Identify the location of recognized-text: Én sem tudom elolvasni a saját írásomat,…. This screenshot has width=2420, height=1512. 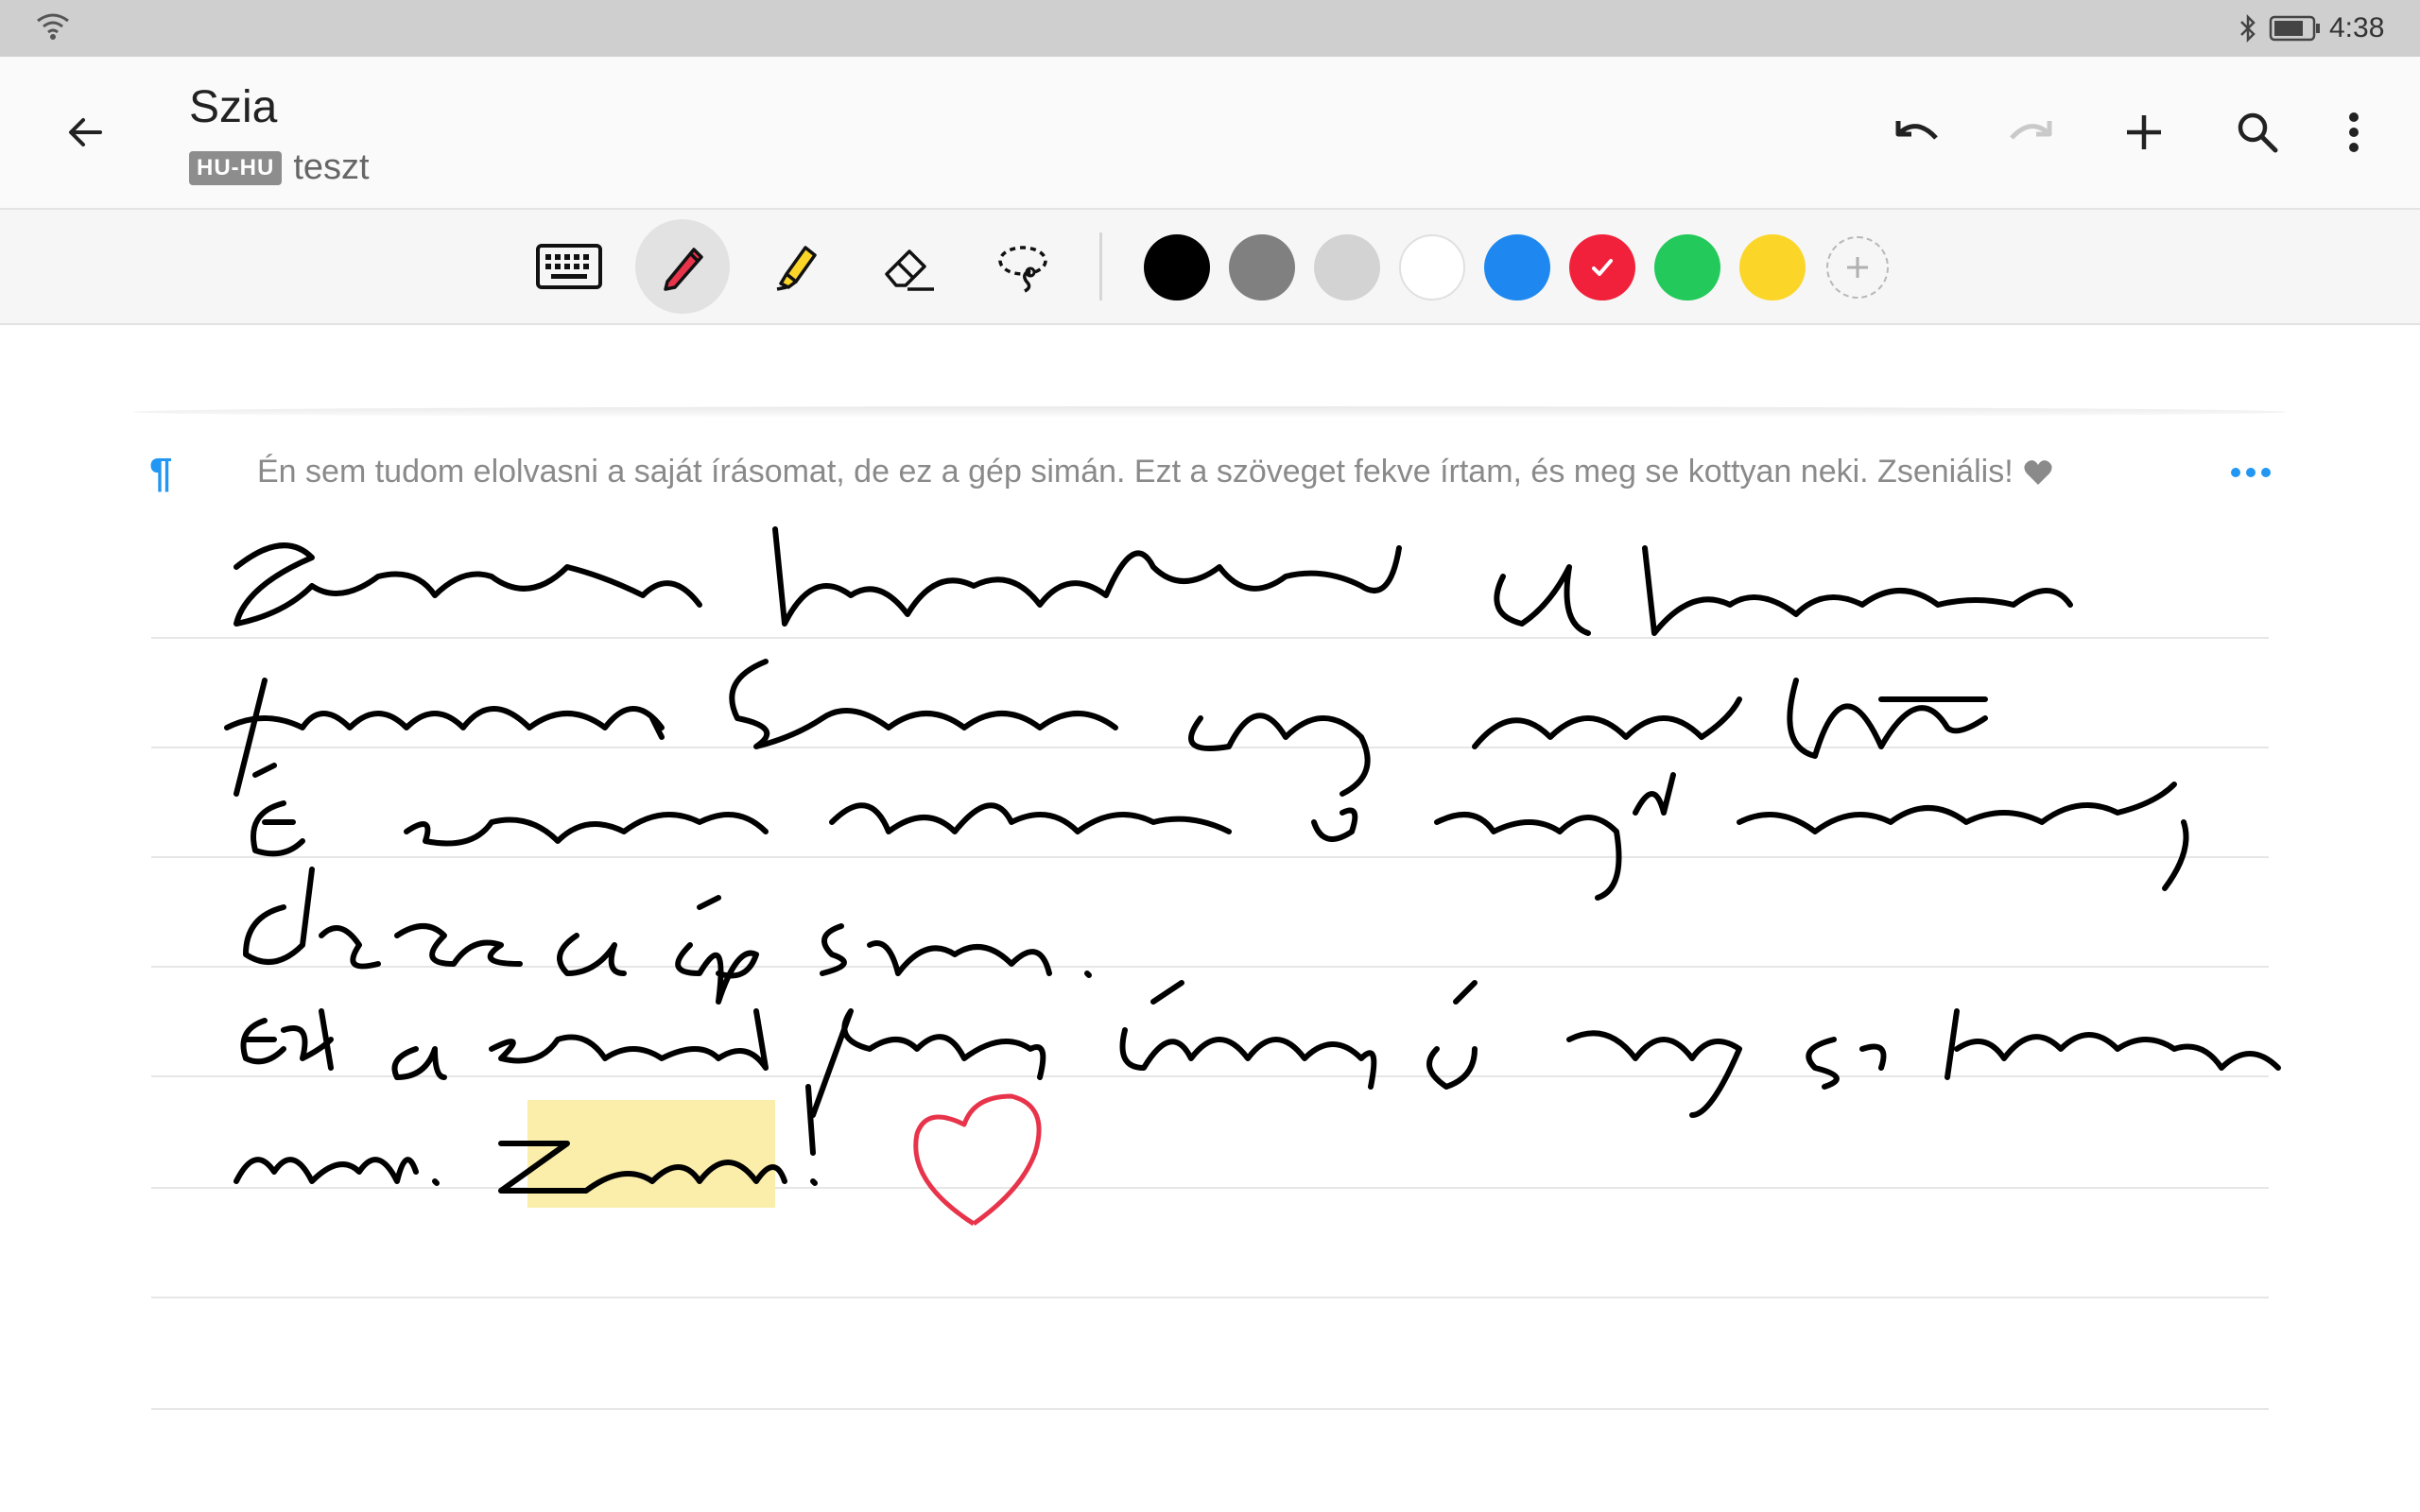
(1135, 472).